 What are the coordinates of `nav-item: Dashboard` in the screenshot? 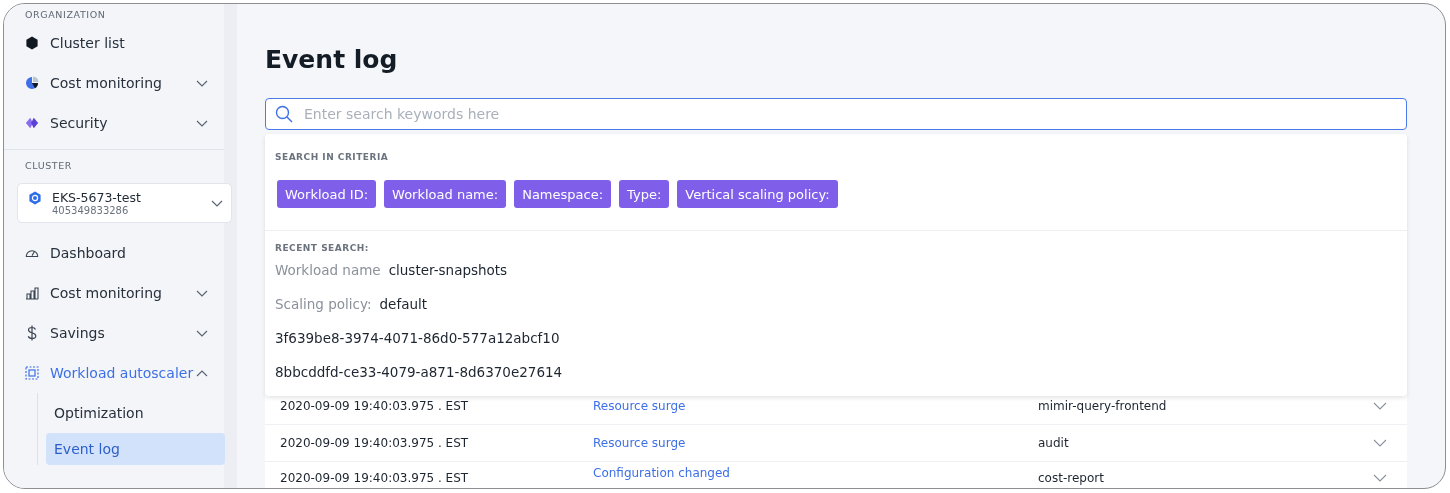 It's located at (115, 253).